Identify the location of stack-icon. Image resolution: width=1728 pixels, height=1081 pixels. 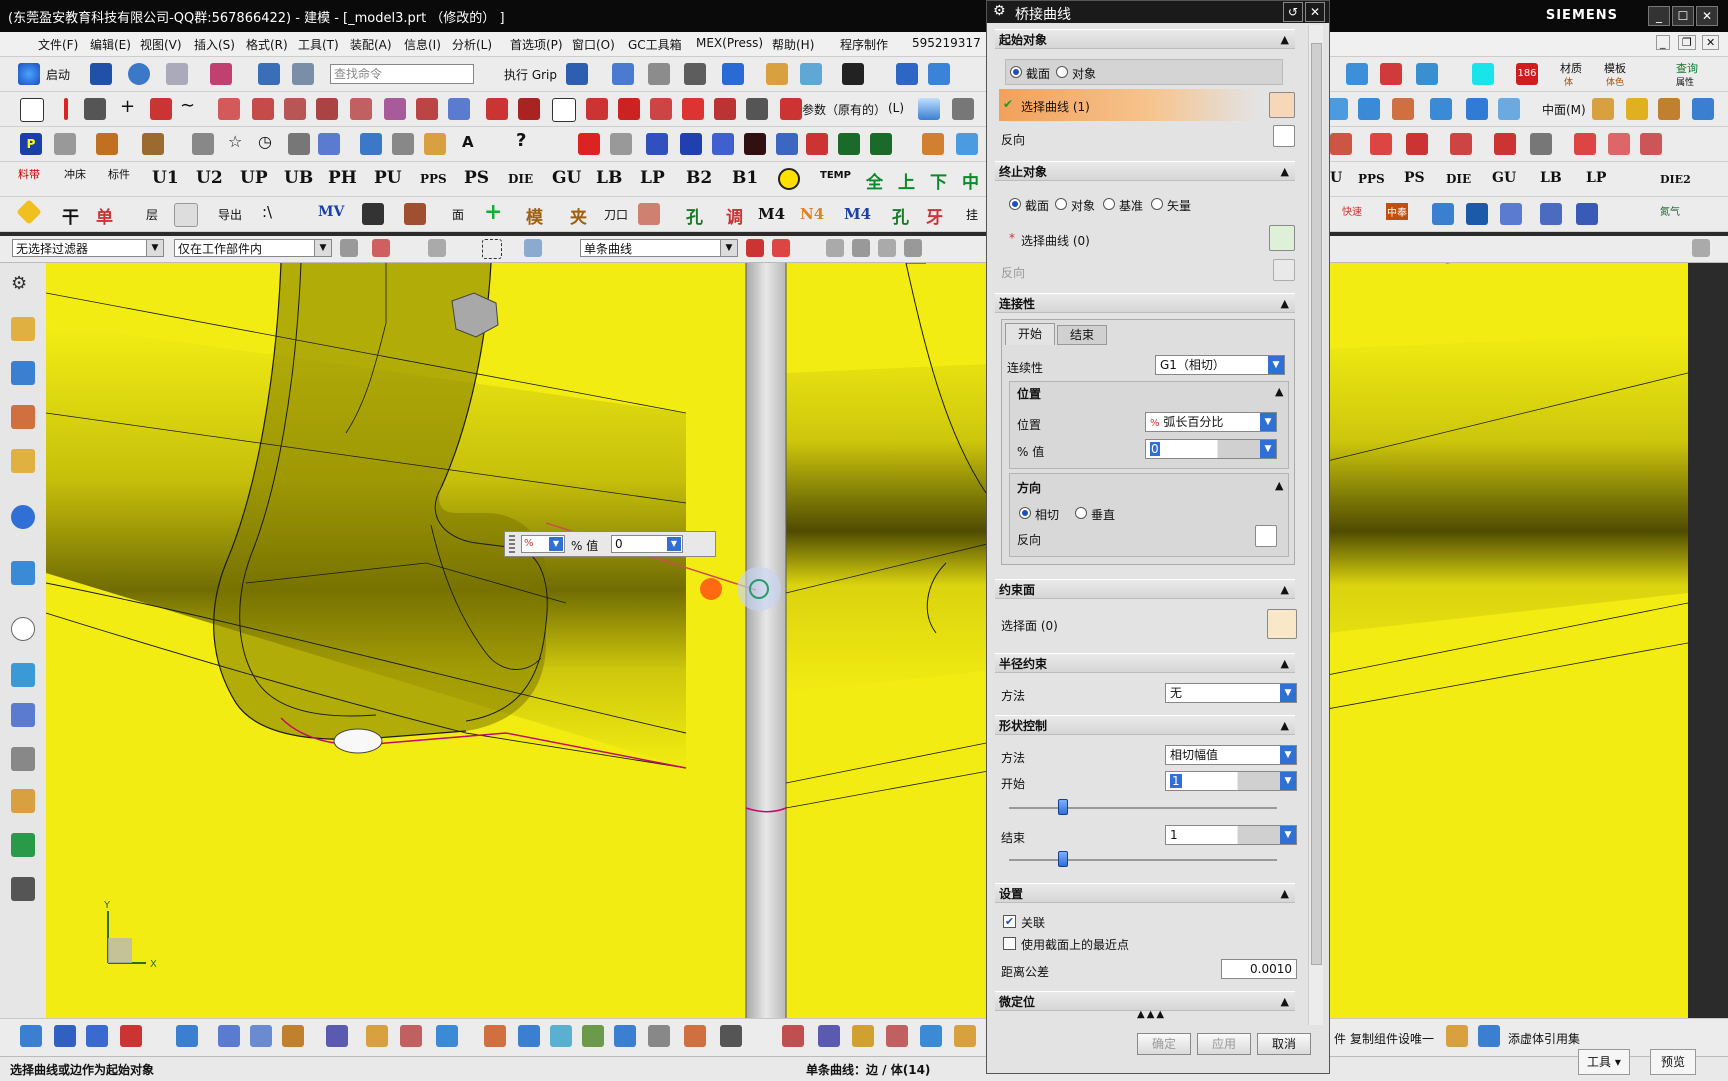
(967, 144).